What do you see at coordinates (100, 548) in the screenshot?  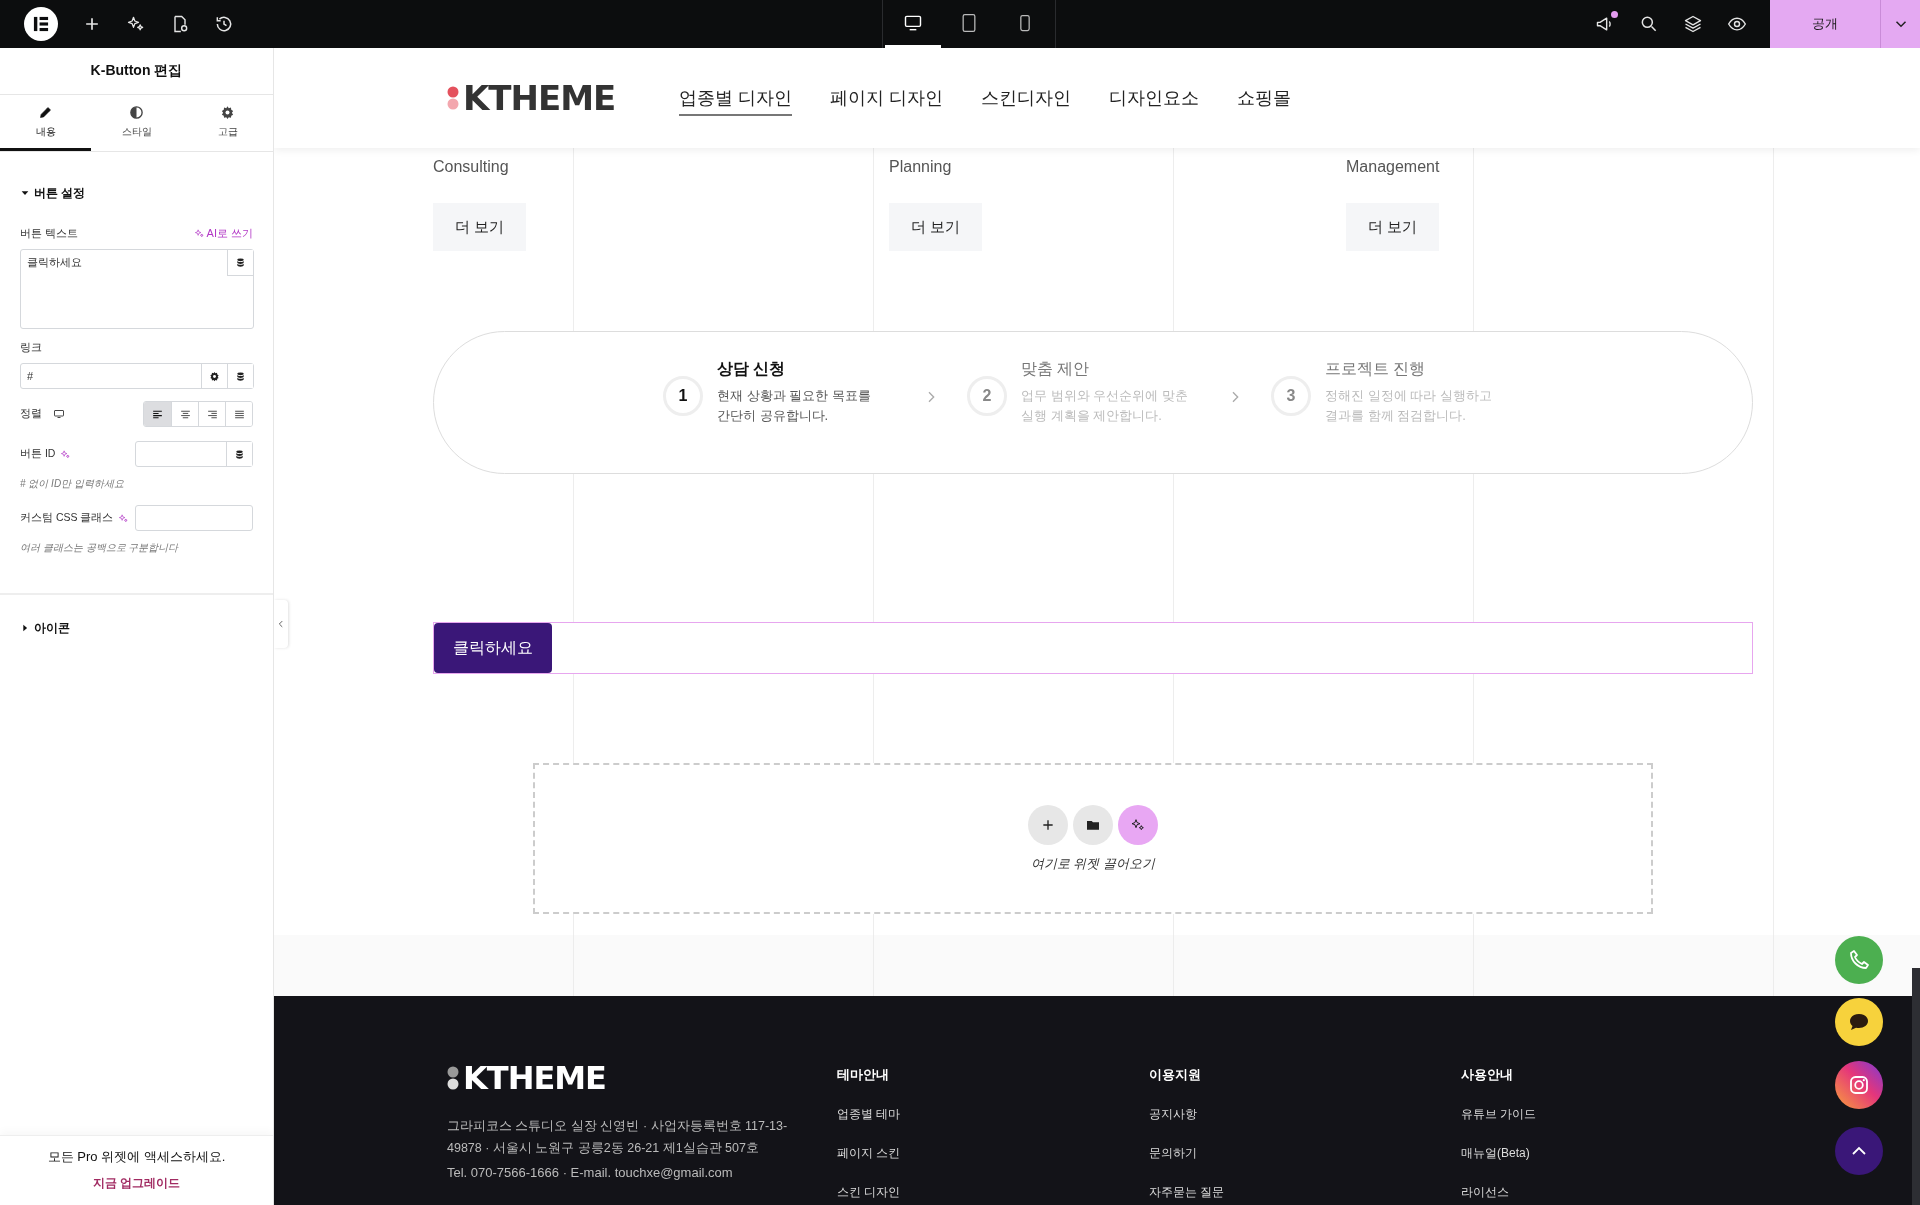 I see `field-description: 여러 클래스는 공백으로 구분합니다` at bounding box center [100, 548].